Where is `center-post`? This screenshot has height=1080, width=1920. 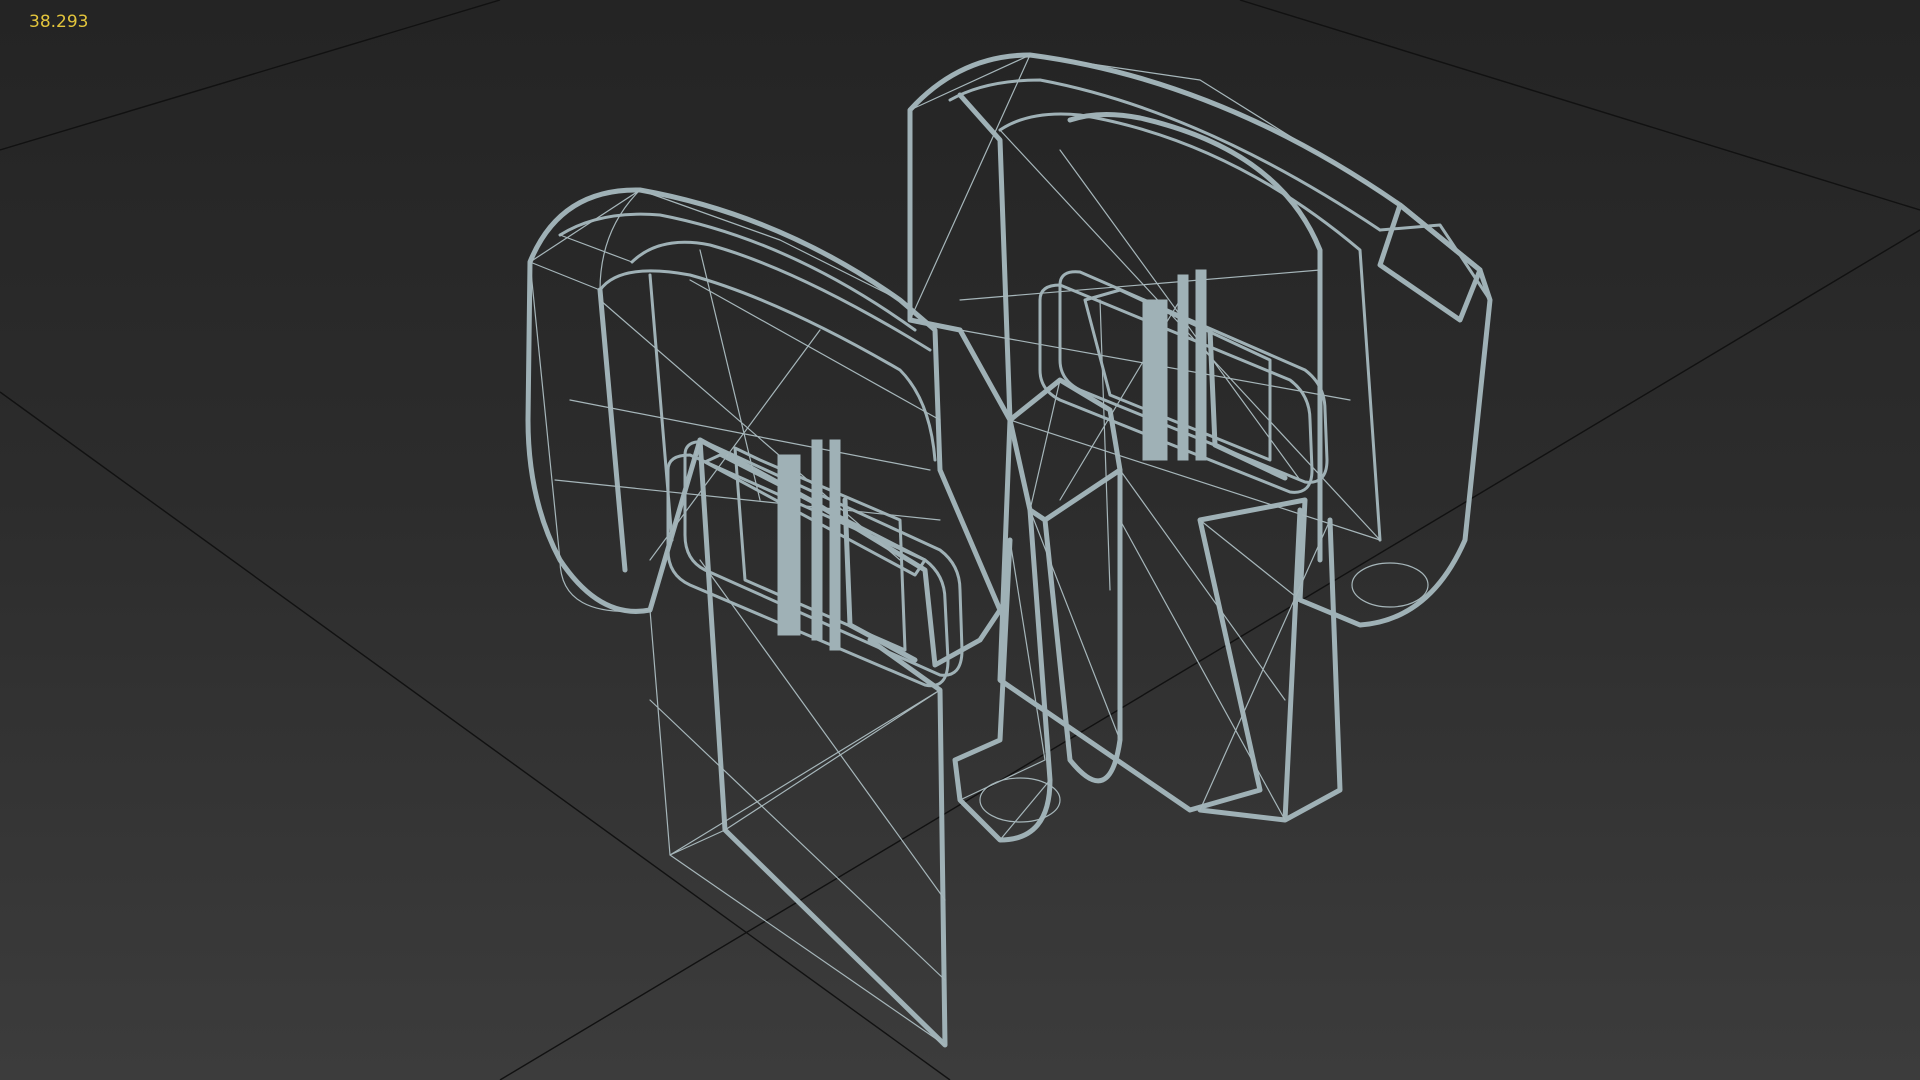 center-post is located at coordinates (1037, 610).